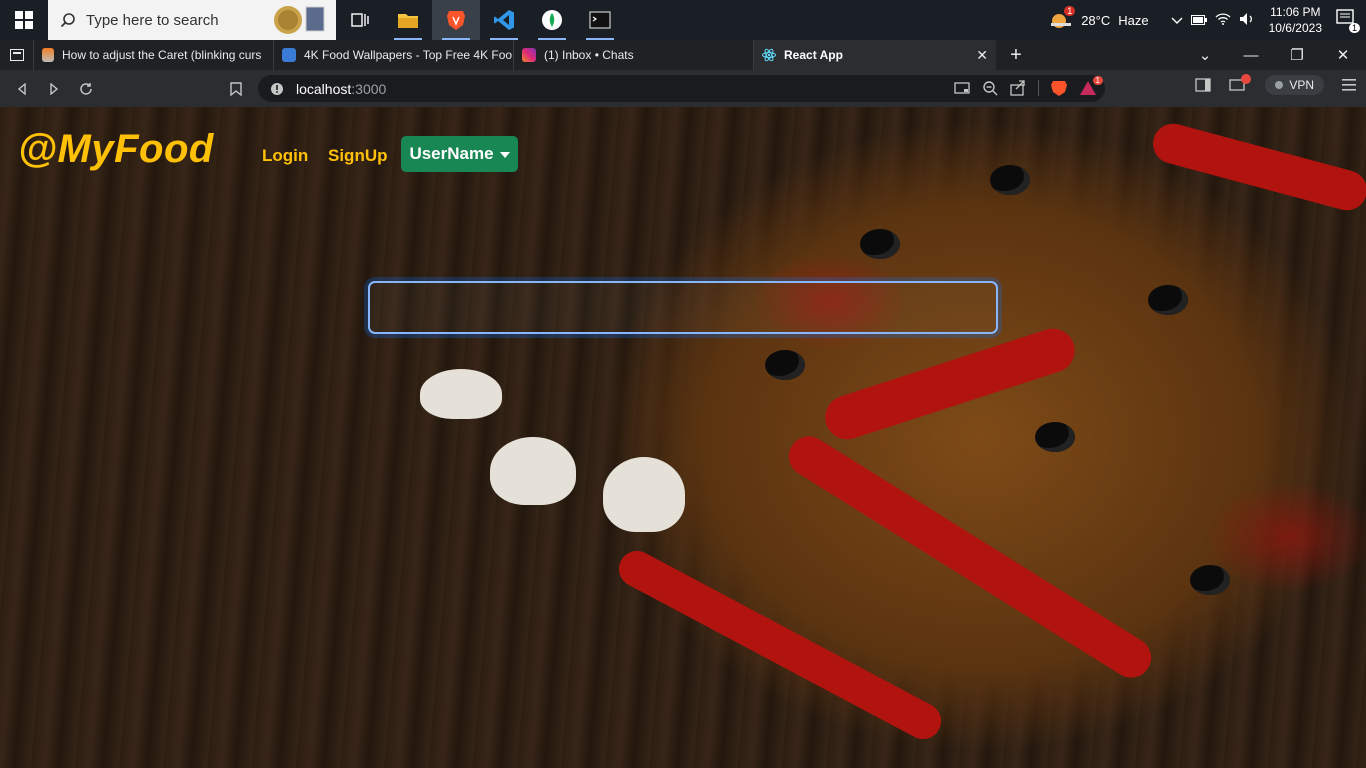 This screenshot has width=1366, height=768. Describe the element at coordinates (1198, 20) in the screenshot. I see `battery-icon` at that location.